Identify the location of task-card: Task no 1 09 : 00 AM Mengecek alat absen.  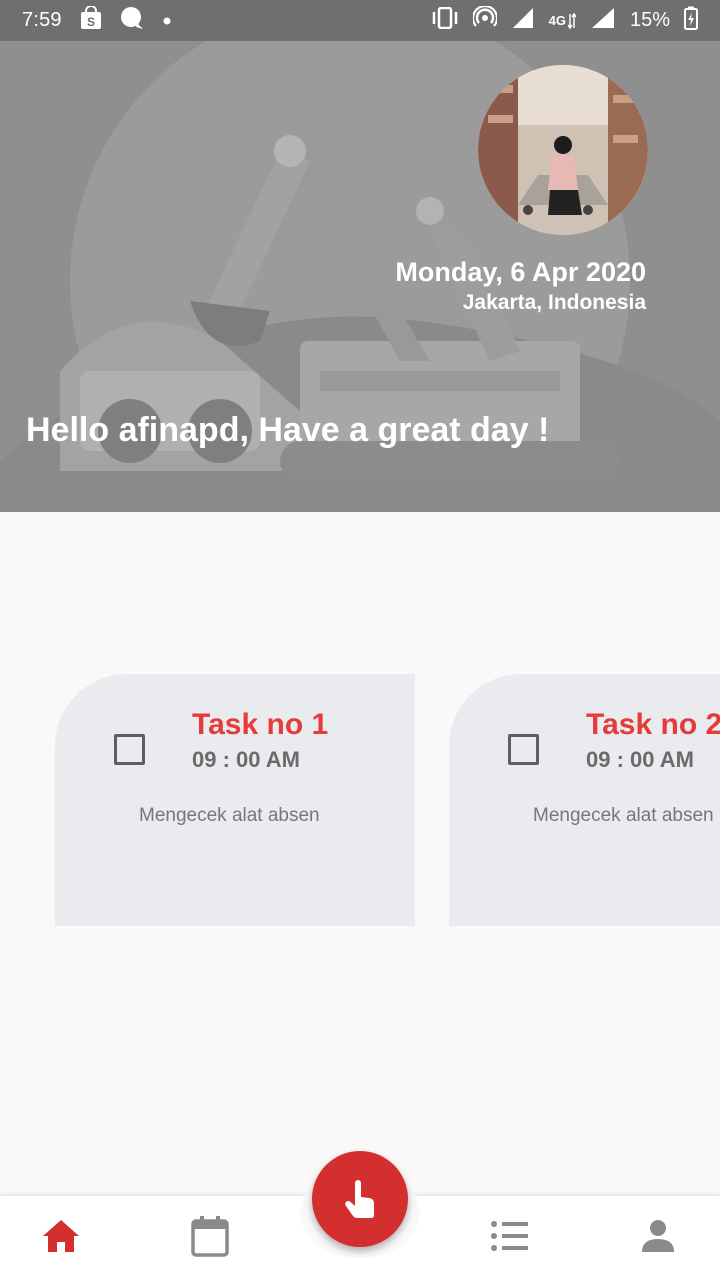
(235, 800).